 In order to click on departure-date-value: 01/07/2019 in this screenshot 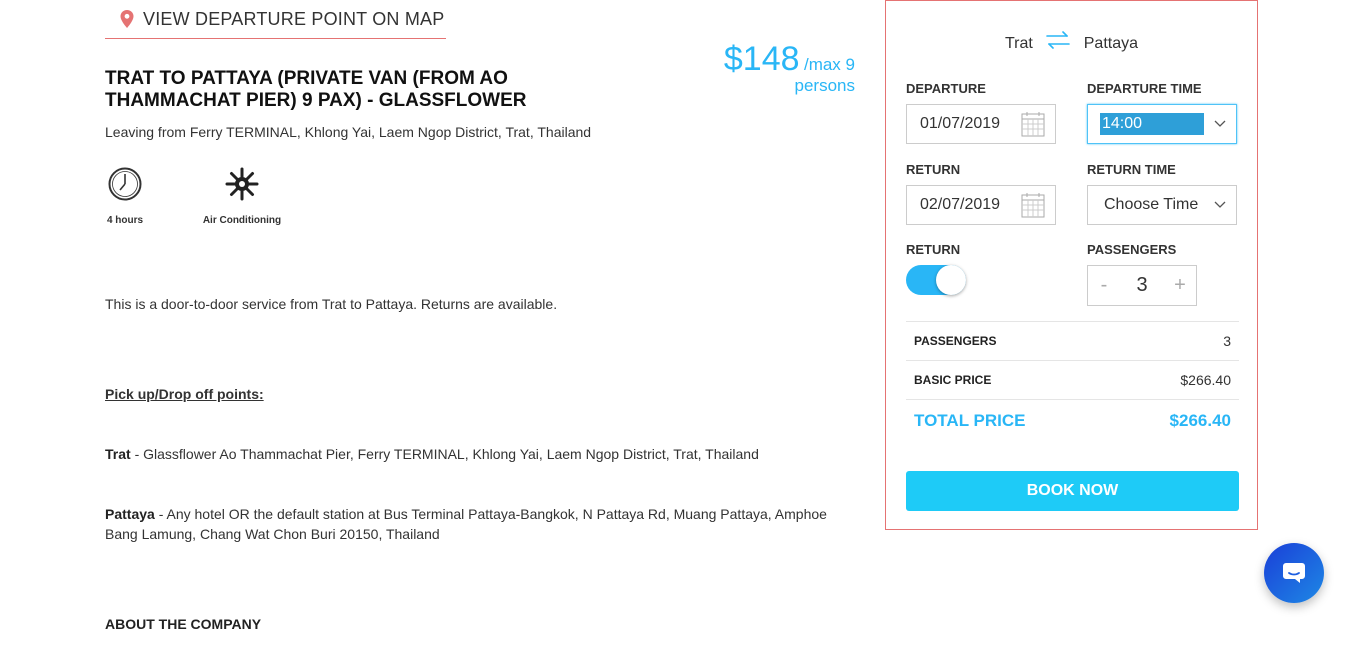, I will do `click(960, 123)`.